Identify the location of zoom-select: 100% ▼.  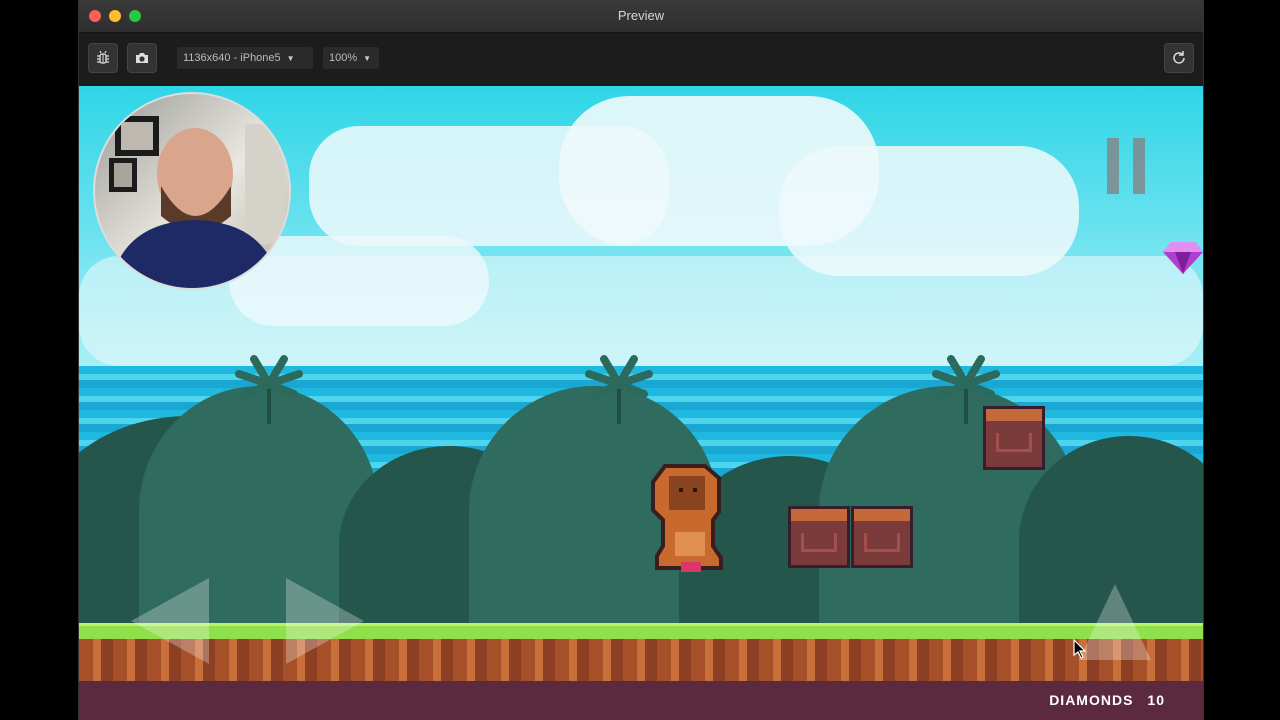
(351, 58).